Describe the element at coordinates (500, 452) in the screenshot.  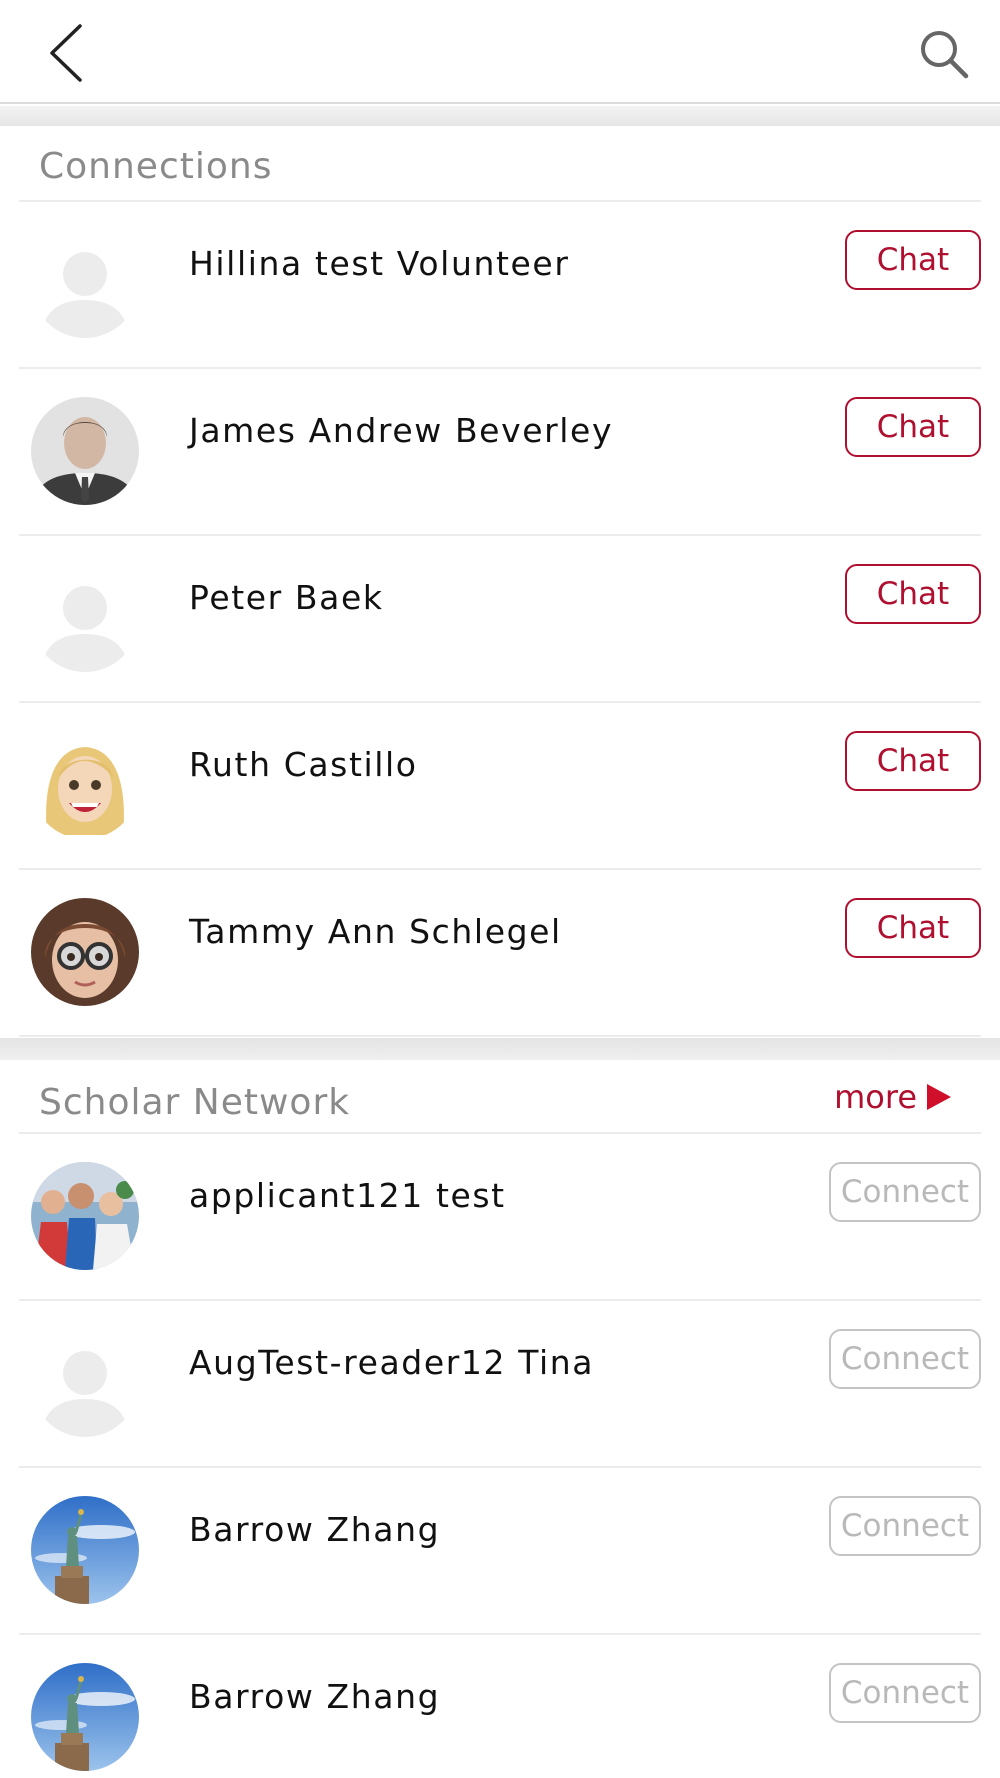
I see `connection-row: James Andrew Beverley Chat` at that location.